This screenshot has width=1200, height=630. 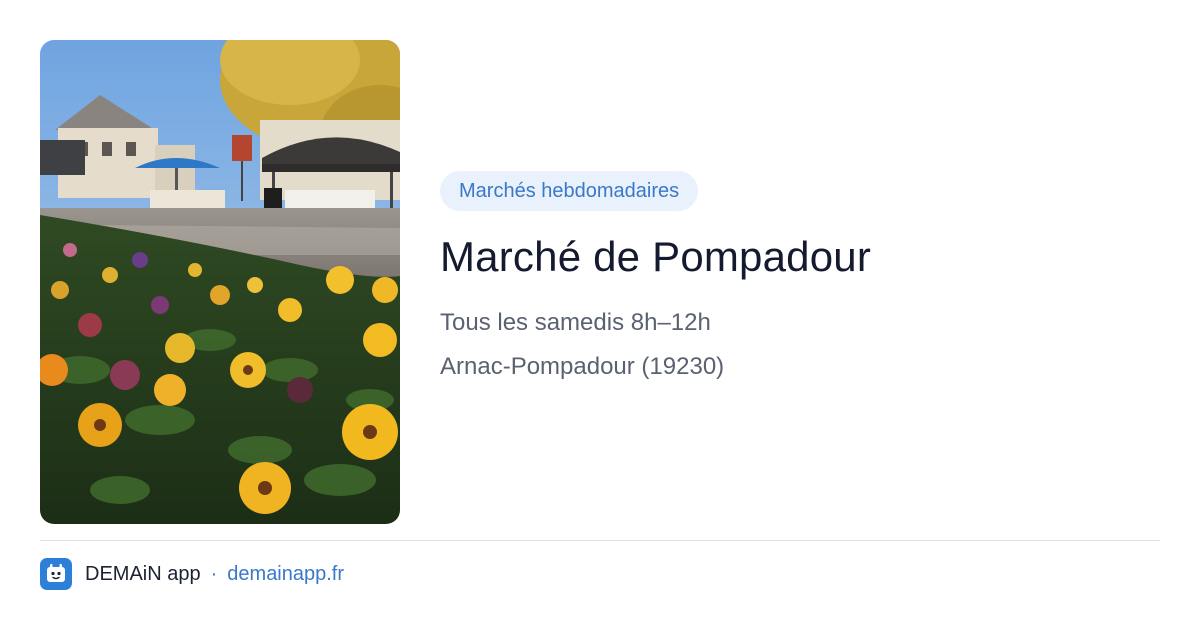 What do you see at coordinates (656, 256) in the screenshot?
I see `page-title: Marché de Pompadour` at bounding box center [656, 256].